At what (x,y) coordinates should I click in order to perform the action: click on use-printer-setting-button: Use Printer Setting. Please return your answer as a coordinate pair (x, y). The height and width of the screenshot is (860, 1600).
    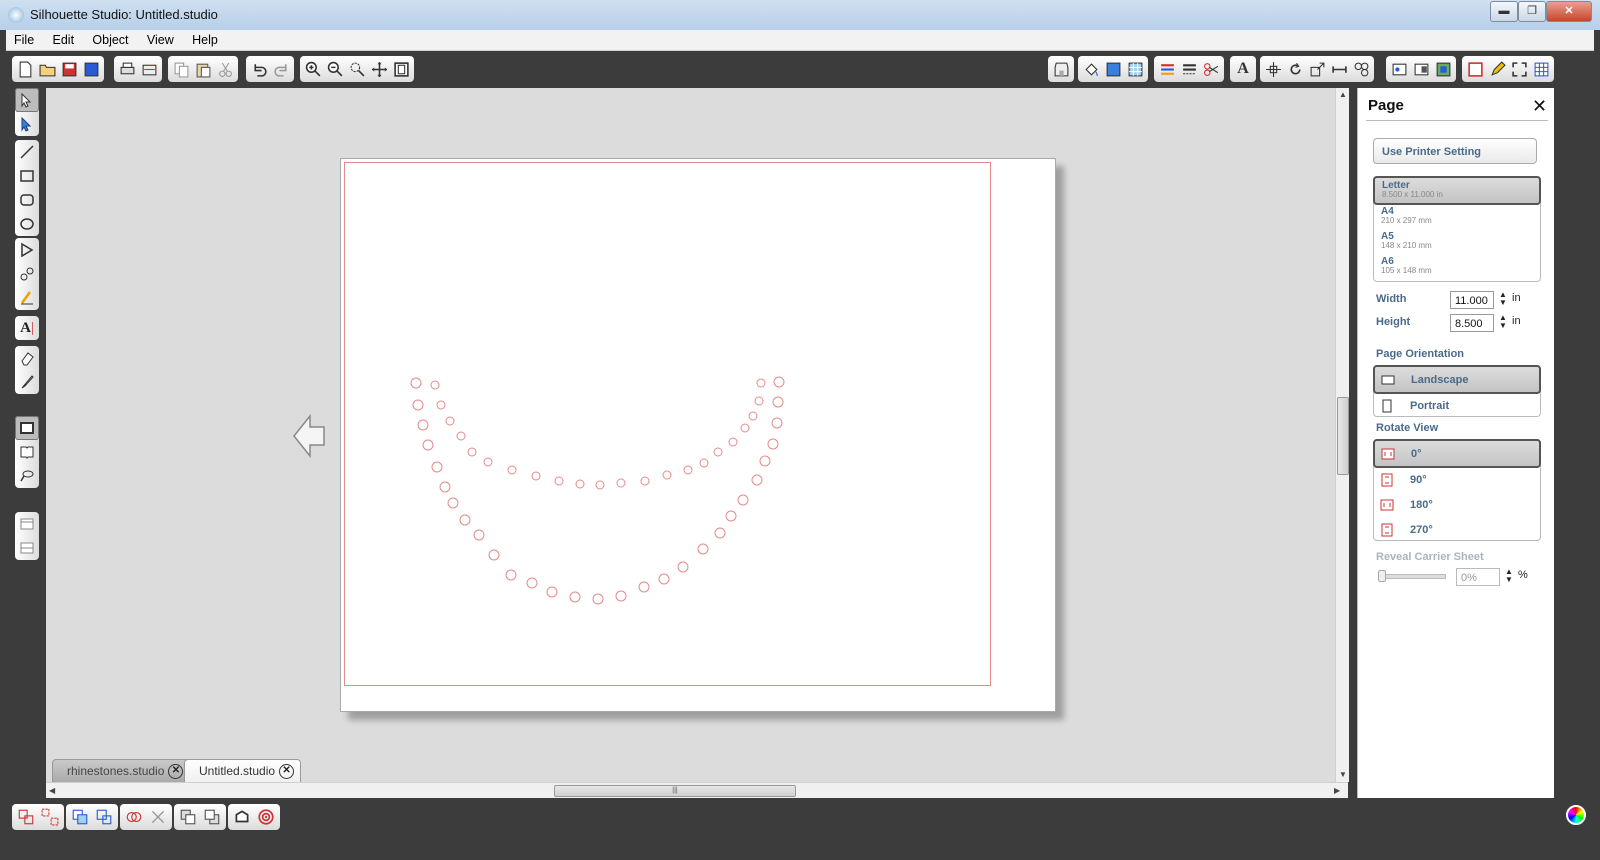
    Looking at the image, I should click on (1455, 151).